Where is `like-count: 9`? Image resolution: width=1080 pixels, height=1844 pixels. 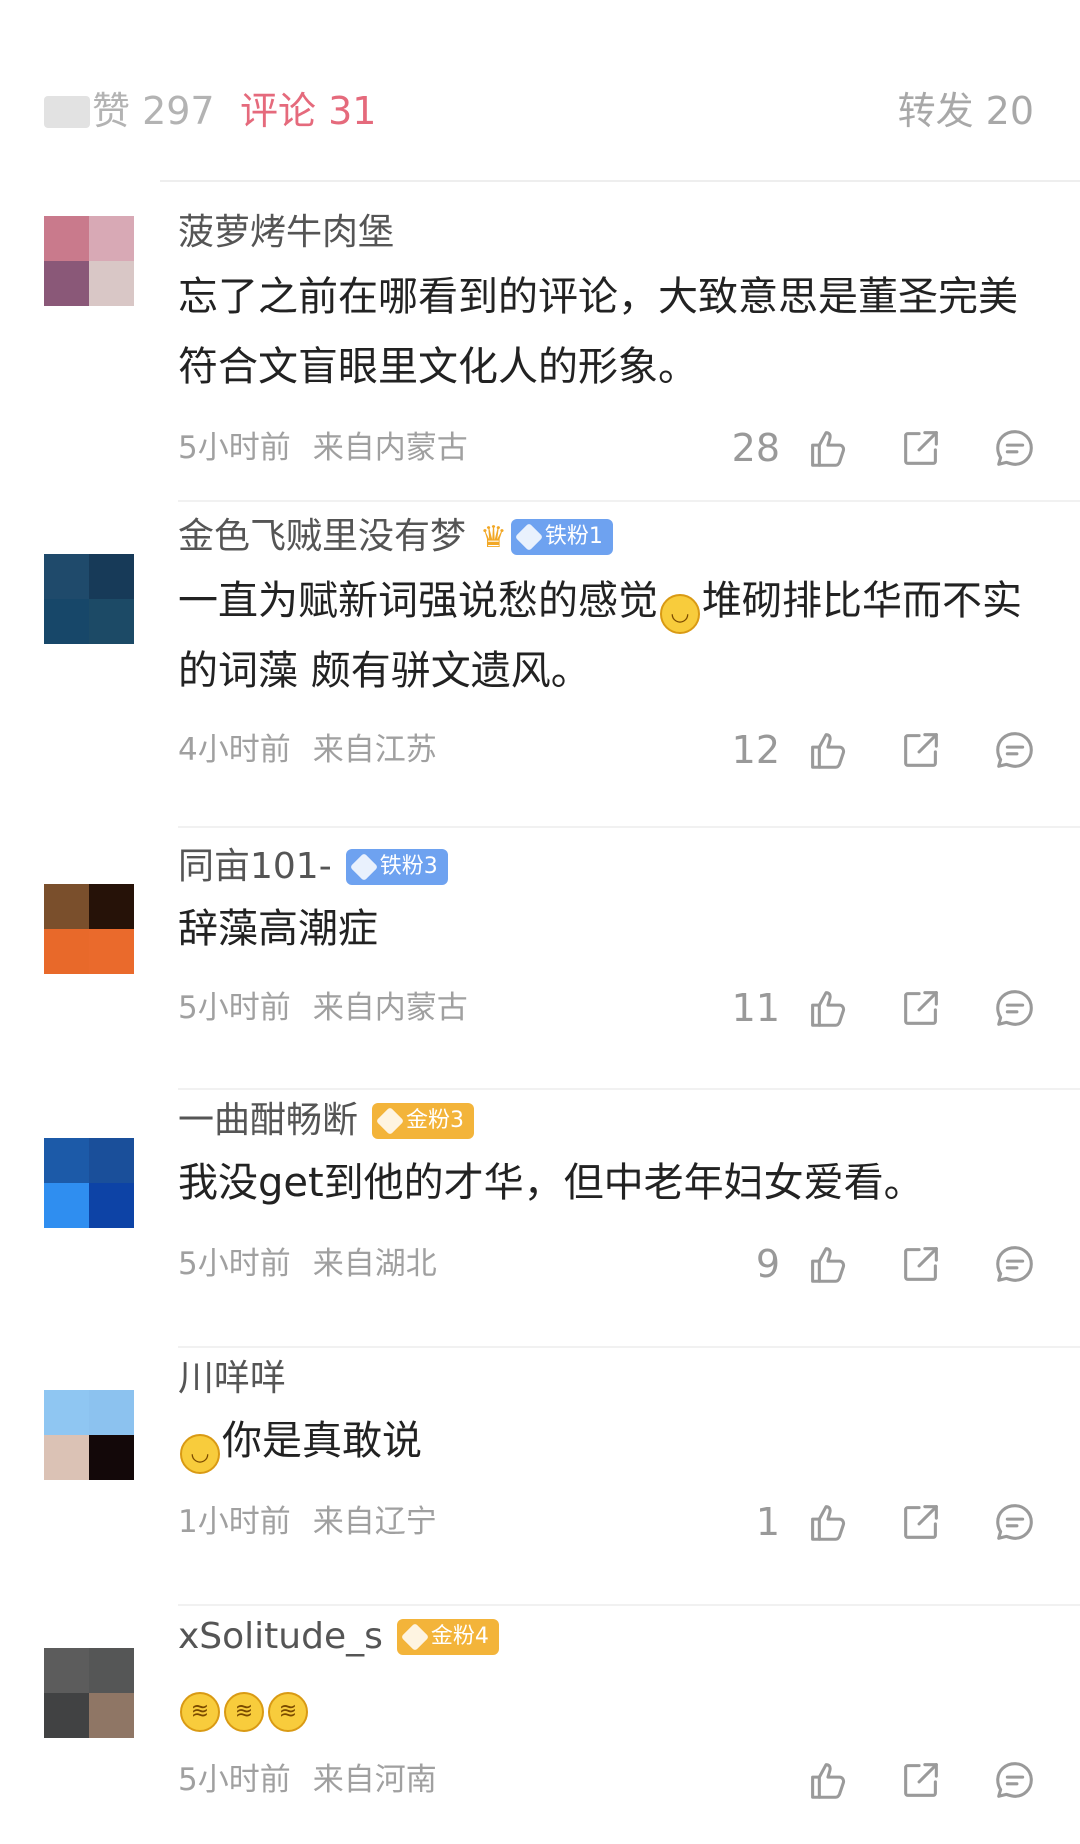
like-count: 9 is located at coordinates (767, 1264).